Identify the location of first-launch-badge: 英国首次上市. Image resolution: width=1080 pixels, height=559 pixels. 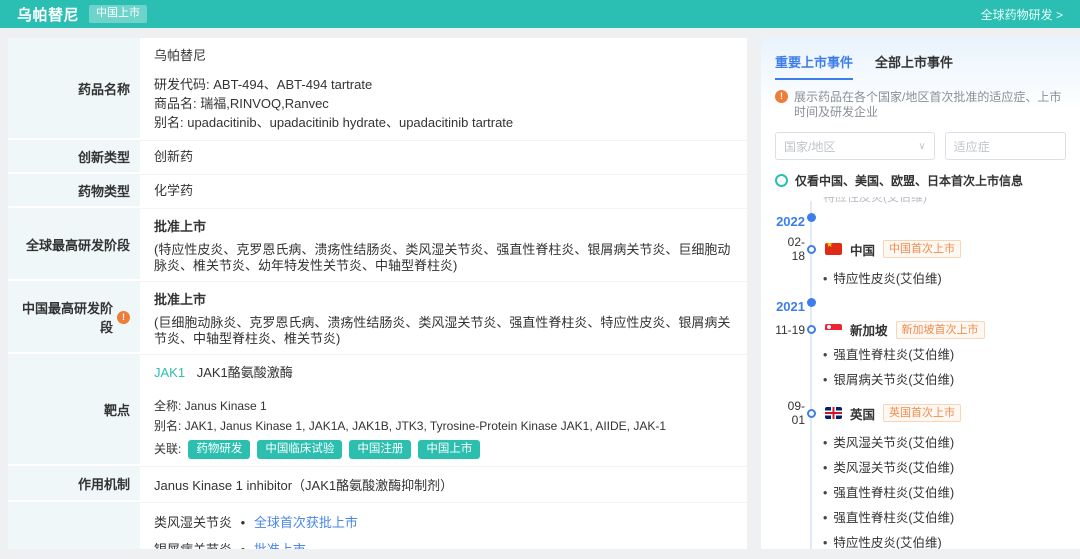
(922, 413).